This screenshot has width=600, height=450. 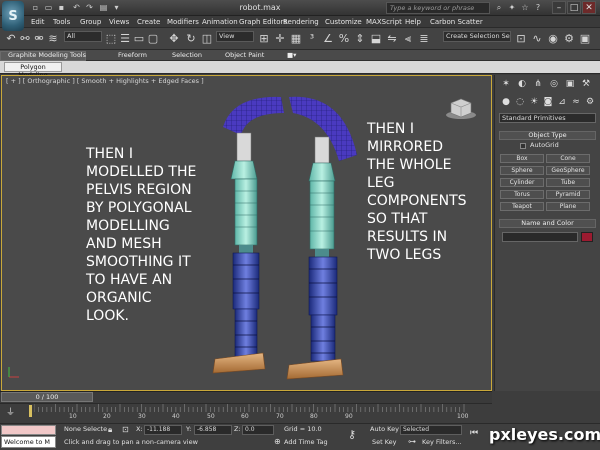 I want to click on selection-region-icon: ▭, so click(x=139, y=38).